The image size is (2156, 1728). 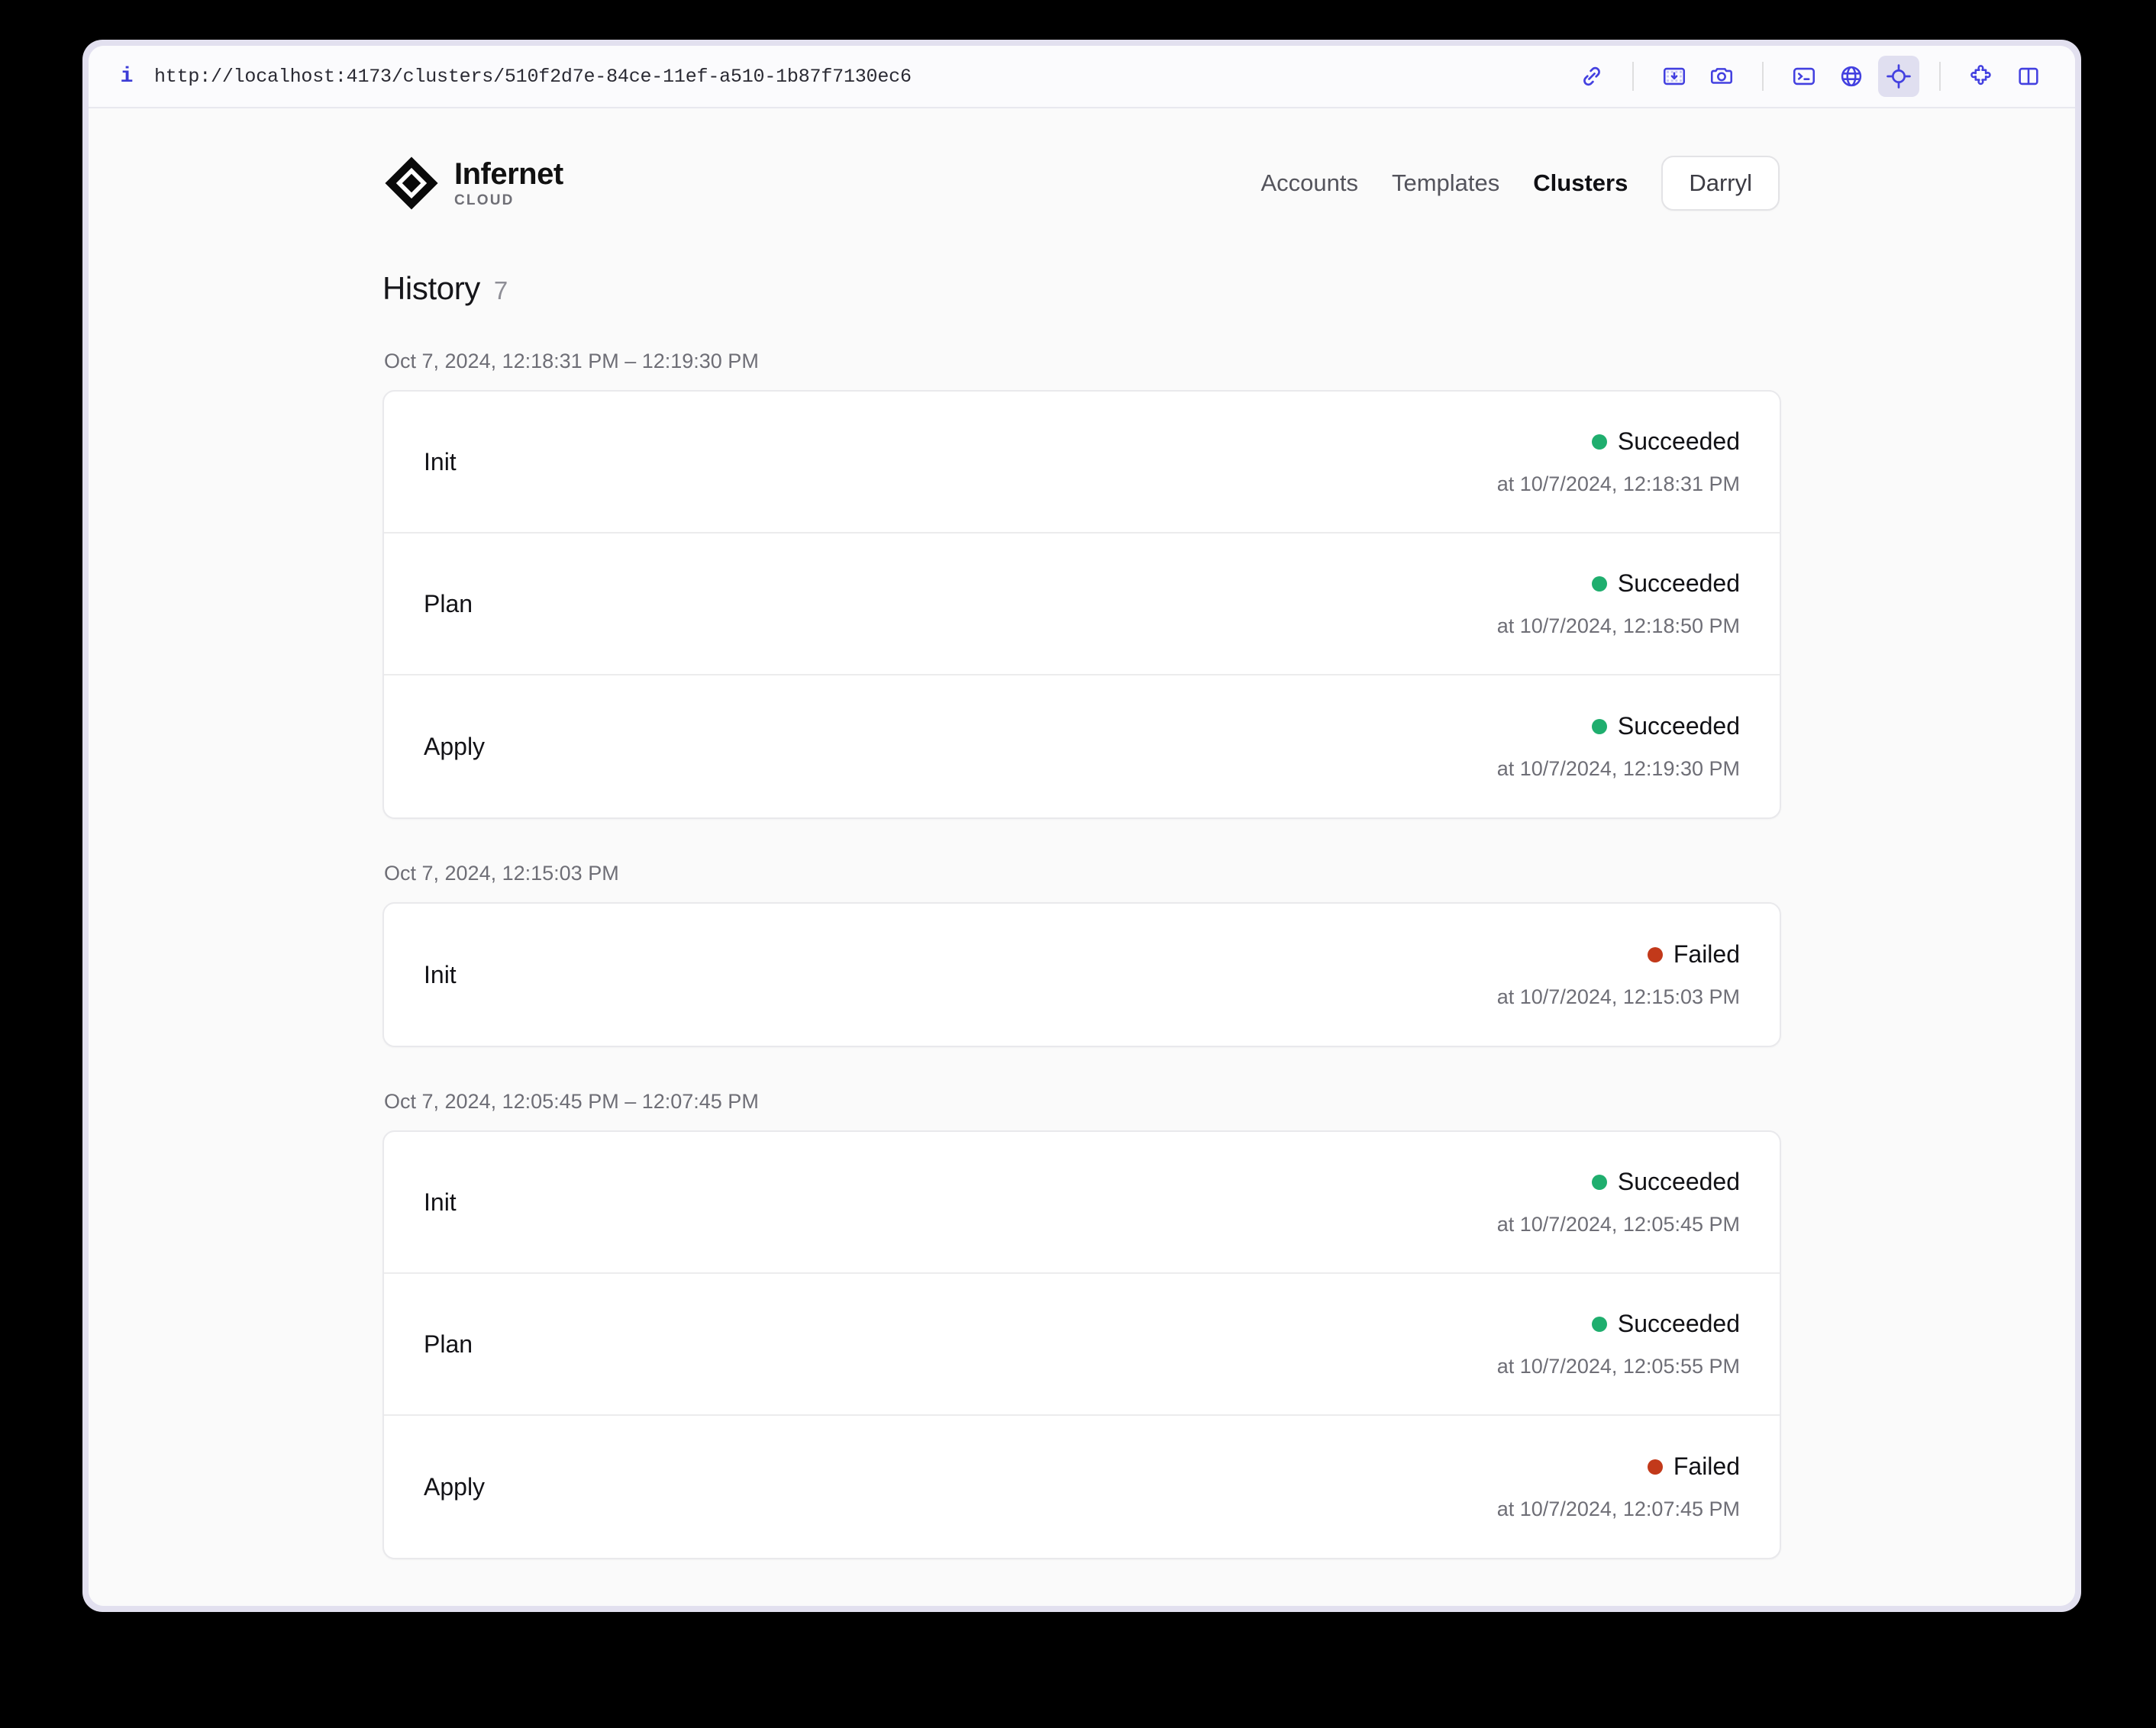 What do you see at coordinates (1618, 1224) in the screenshot?
I see `row-timestamp: at 10/7/2024, 12:05:45 PM` at bounding box center [1618, 1224].